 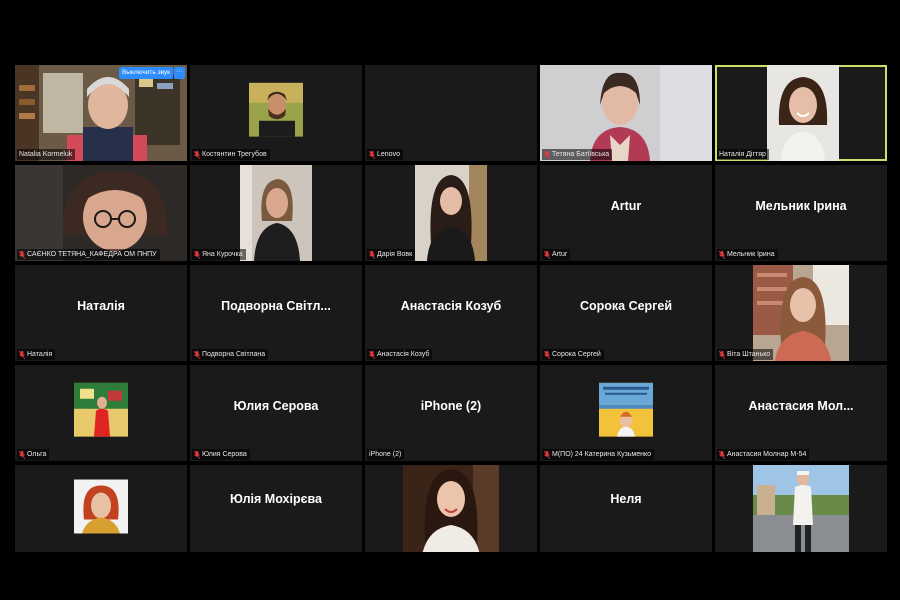 What do you see at coordinates (598, 454) in the screenshot?
I see `participant-name-label: М(ПО) 24 Катерина Кузьменко` at bounding box center [598, 454].